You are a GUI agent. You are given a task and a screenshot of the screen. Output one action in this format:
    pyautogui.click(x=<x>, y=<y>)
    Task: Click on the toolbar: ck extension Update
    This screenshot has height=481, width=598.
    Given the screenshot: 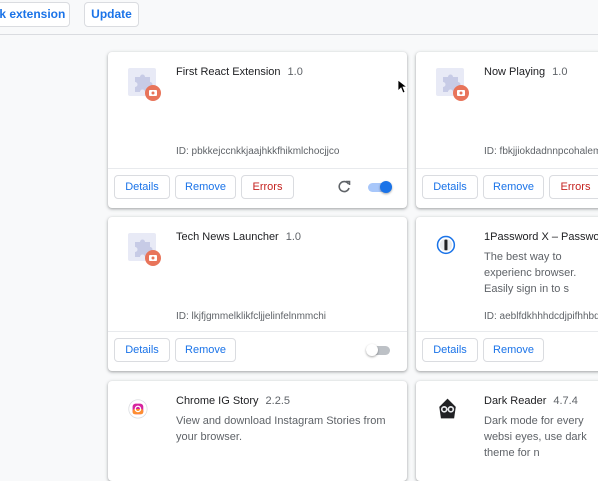 What is the action you would take?
    pyautogui.click(x=299, y=17)
    